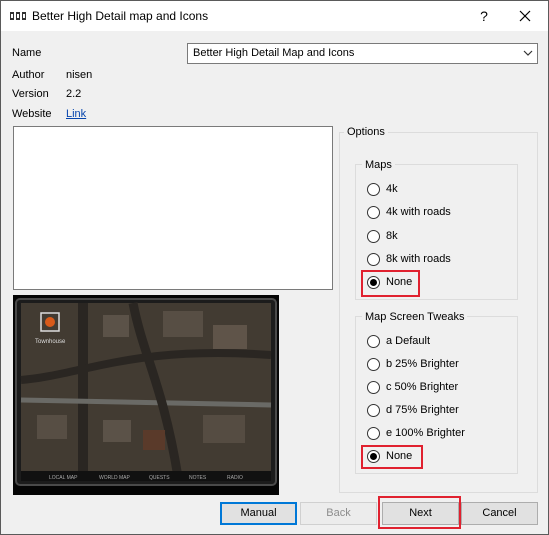  I want to click on options-title: Options, so click(366, 132).